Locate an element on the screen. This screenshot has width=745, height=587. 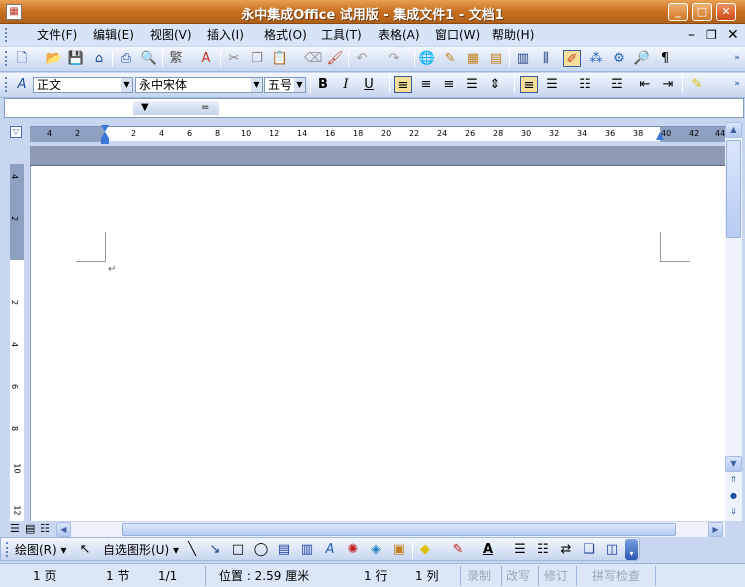
line-spacing-icon: ⇕ is located at coordinates (495, 84).